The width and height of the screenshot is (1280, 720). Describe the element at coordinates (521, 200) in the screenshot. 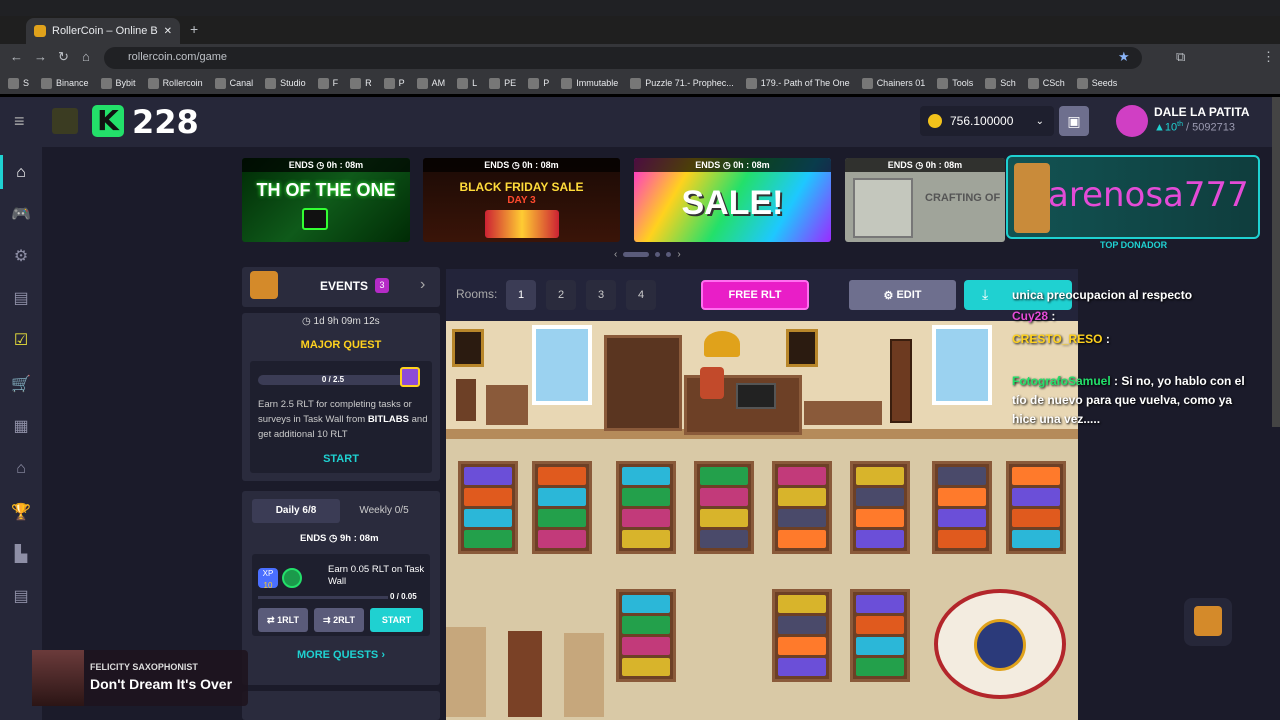

I see `banner-black-friday: ENDS ◷ 0h : 08m BLACK FRIDAY SALE DAY 3` at that location.